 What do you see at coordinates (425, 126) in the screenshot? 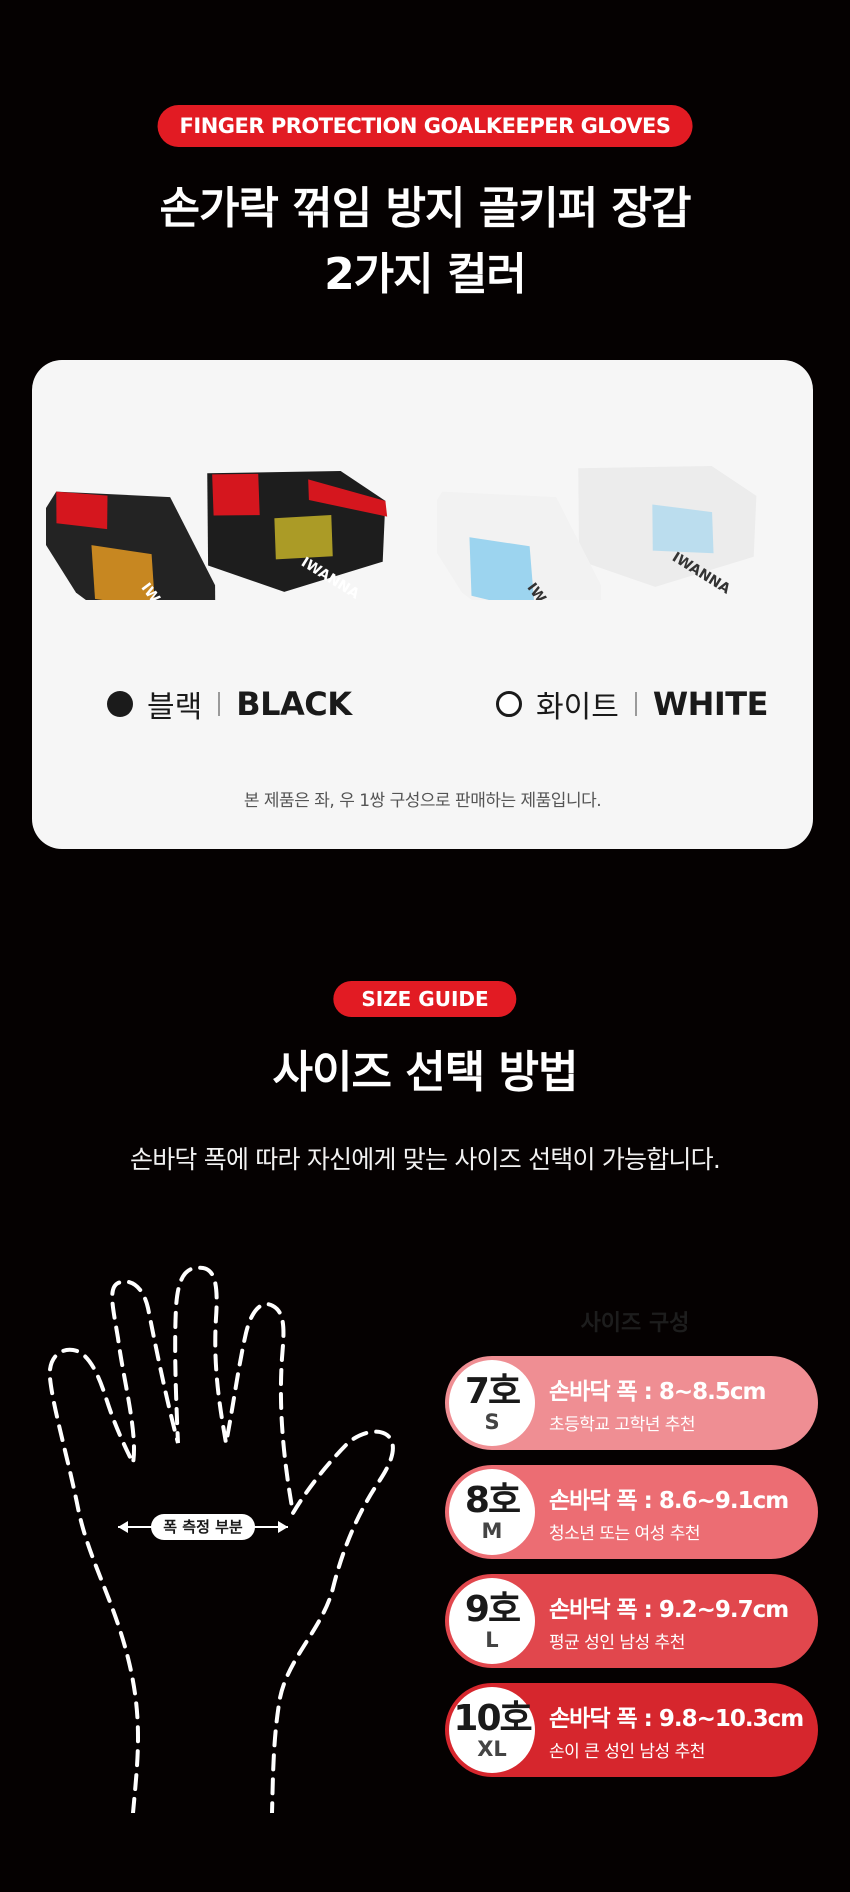
I see `section-badge: FINGER PROTECTION GOALKEEPER GLOVES` at bounding box center [425, 126].